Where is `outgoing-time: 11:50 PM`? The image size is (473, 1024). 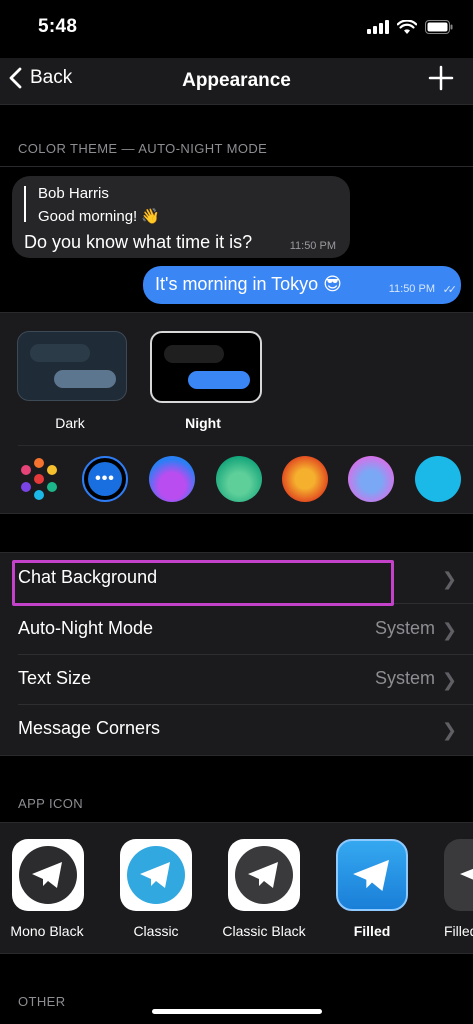
outgoing-time: 11:50 PM is located at coordinates (411, 289).